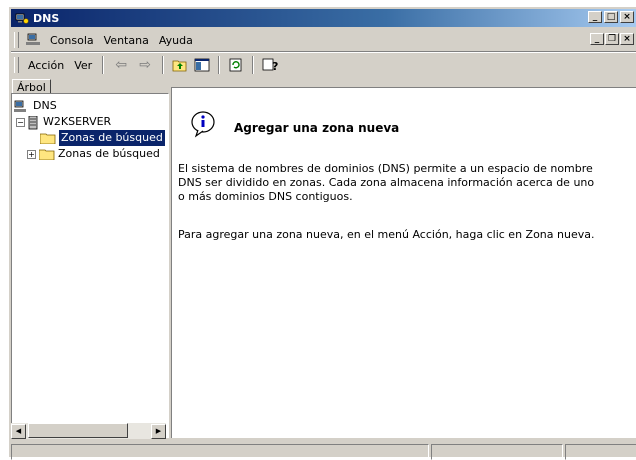  Describe the element at coordinates (83, 65) in the screenshot. I see `menu-ver: Ver` at that location.